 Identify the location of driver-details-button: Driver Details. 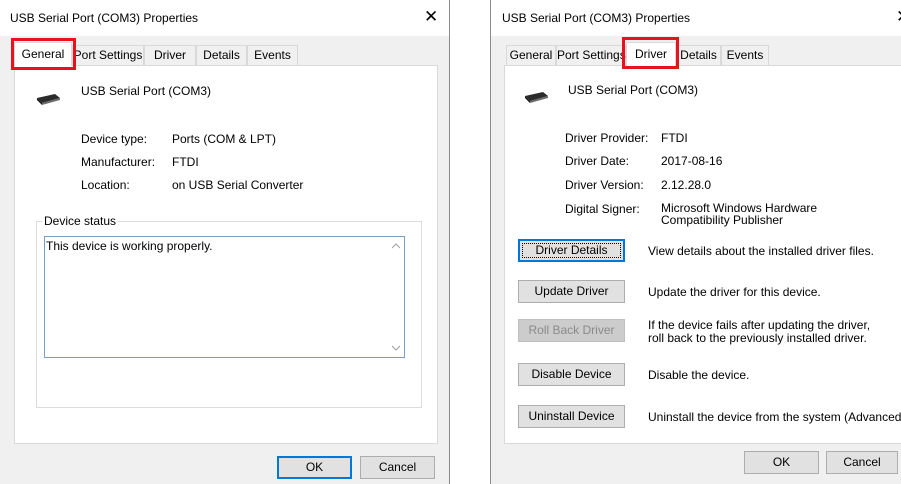
(571, 250).